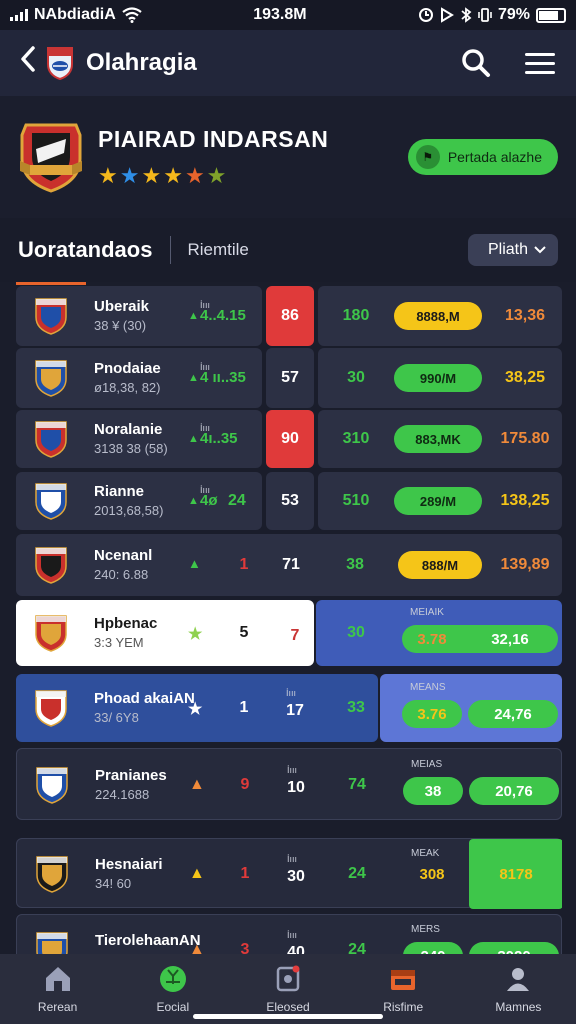 Image resolution: width=576 pixels, height=1024 pixels. What do you see at coordinates (356, 632) in the screenshot?
I see `wins-value: 30` at bounding box center [356, 632].